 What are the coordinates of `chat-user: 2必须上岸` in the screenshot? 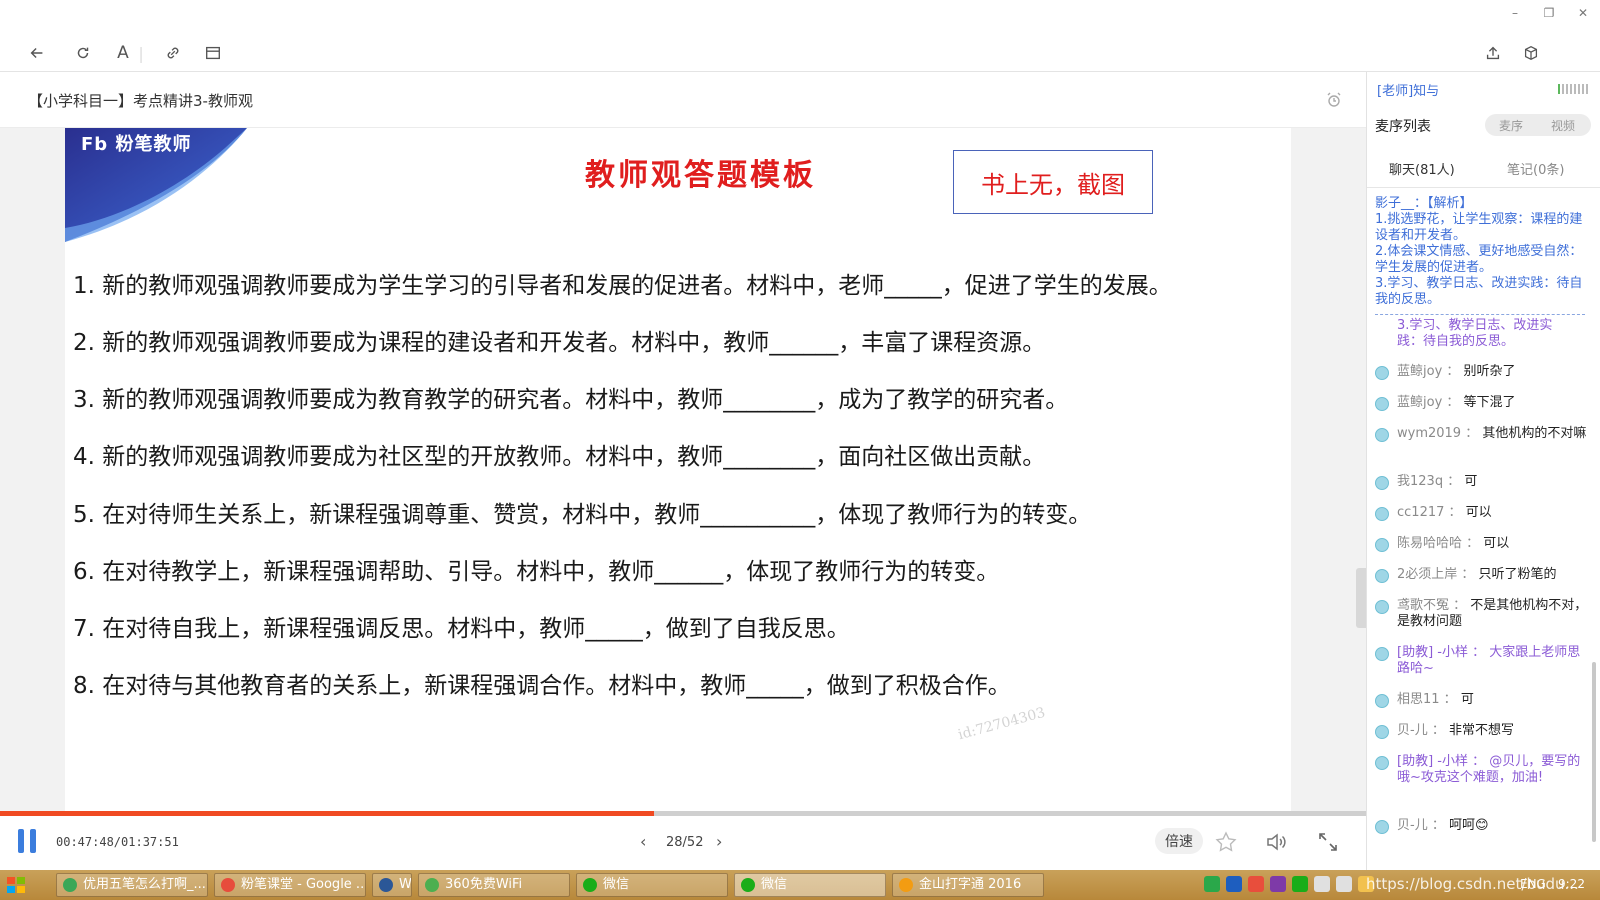 It's located at (1427, 574).